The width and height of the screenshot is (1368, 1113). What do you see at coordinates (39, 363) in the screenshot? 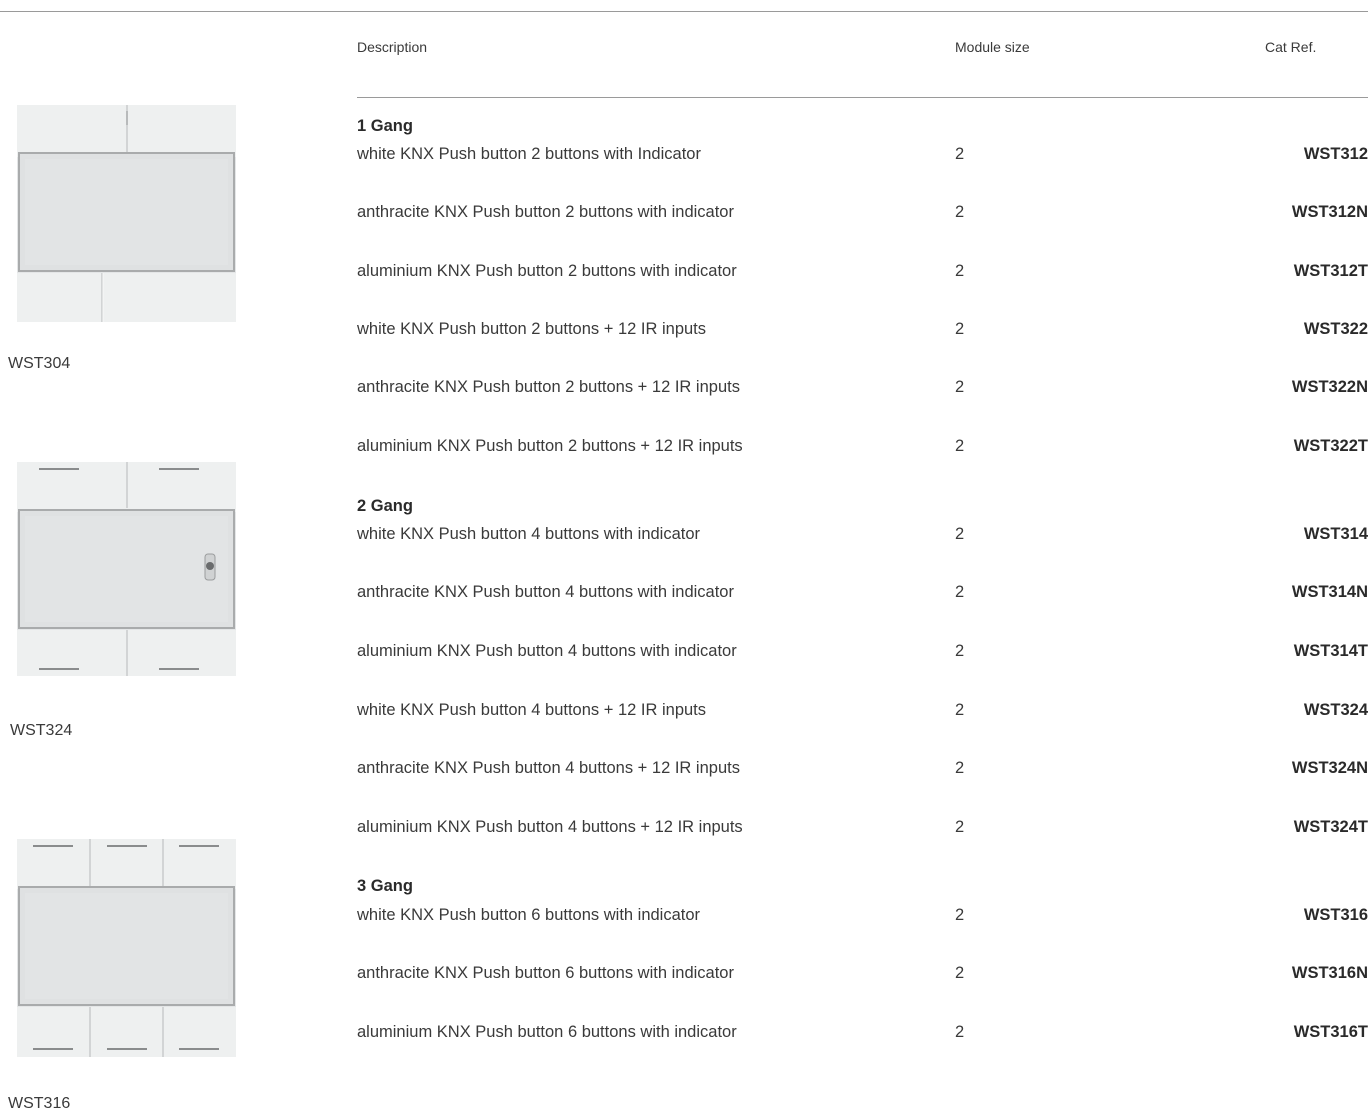
I see `image-caption: WST304` at bounding box center [39, 363].